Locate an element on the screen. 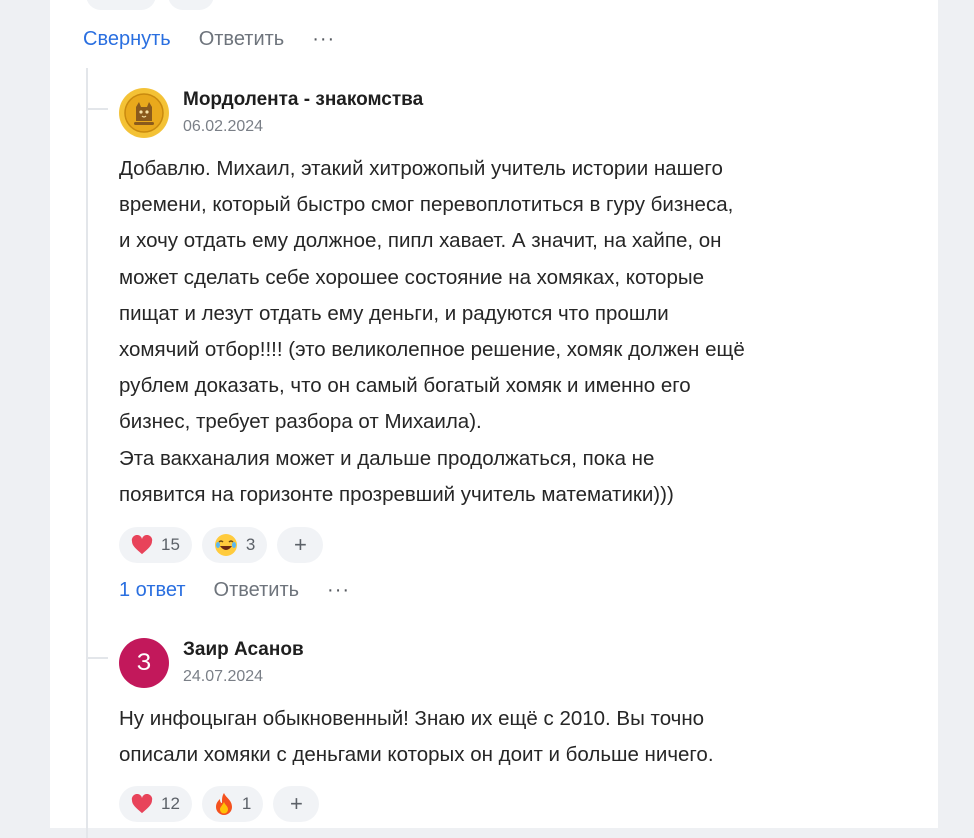  reaction-count: 15 is located at coordinates (170, 544).